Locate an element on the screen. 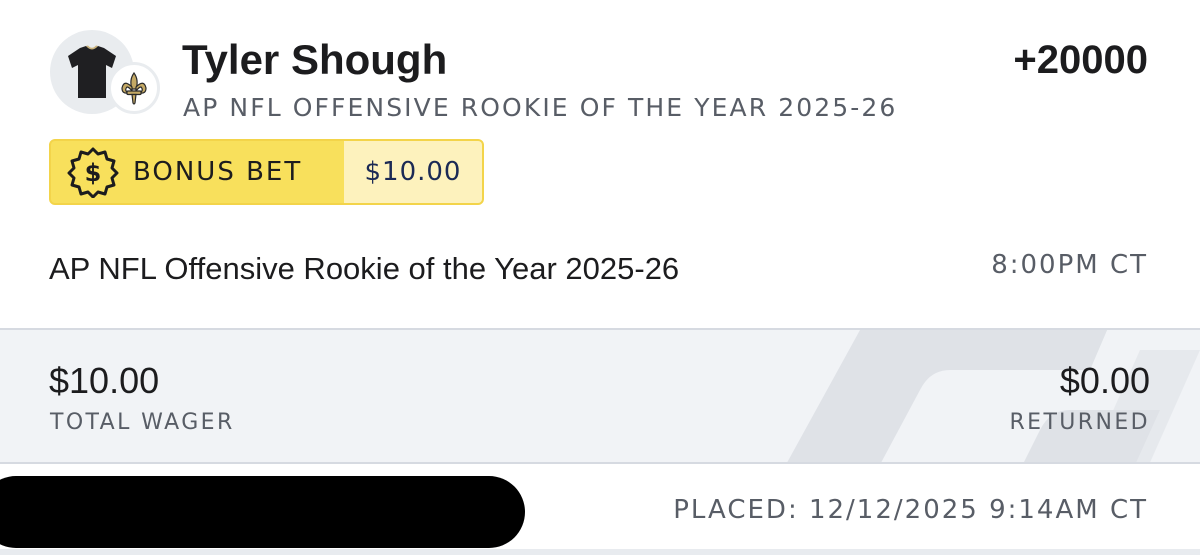  placed-timestamp: PLACED: 12/12/2025 9:14AM CT is located at coordinates (910, 510).